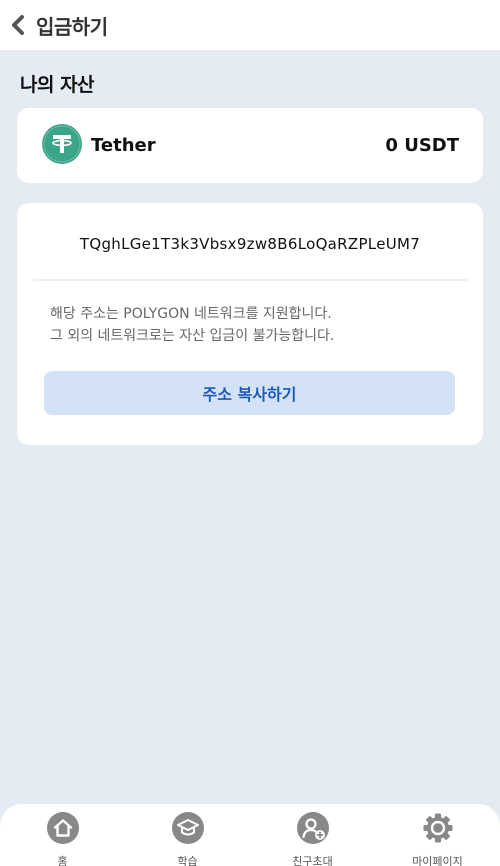  Describe the element at coordinates (62, 830) in the screenshot. I see `home-icon` at that location.